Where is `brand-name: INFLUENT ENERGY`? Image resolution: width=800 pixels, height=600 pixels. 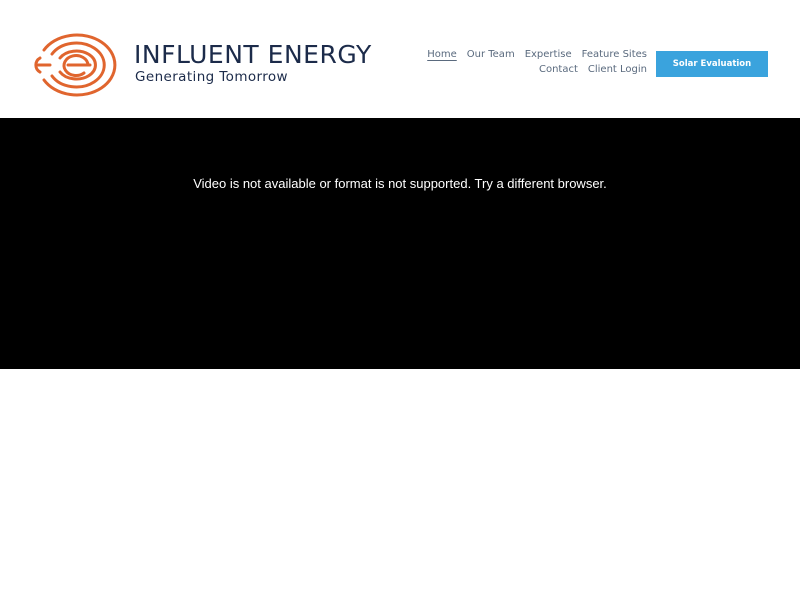
brand-name: INFLUENT ENERGY is located at coordinates (253, 54).